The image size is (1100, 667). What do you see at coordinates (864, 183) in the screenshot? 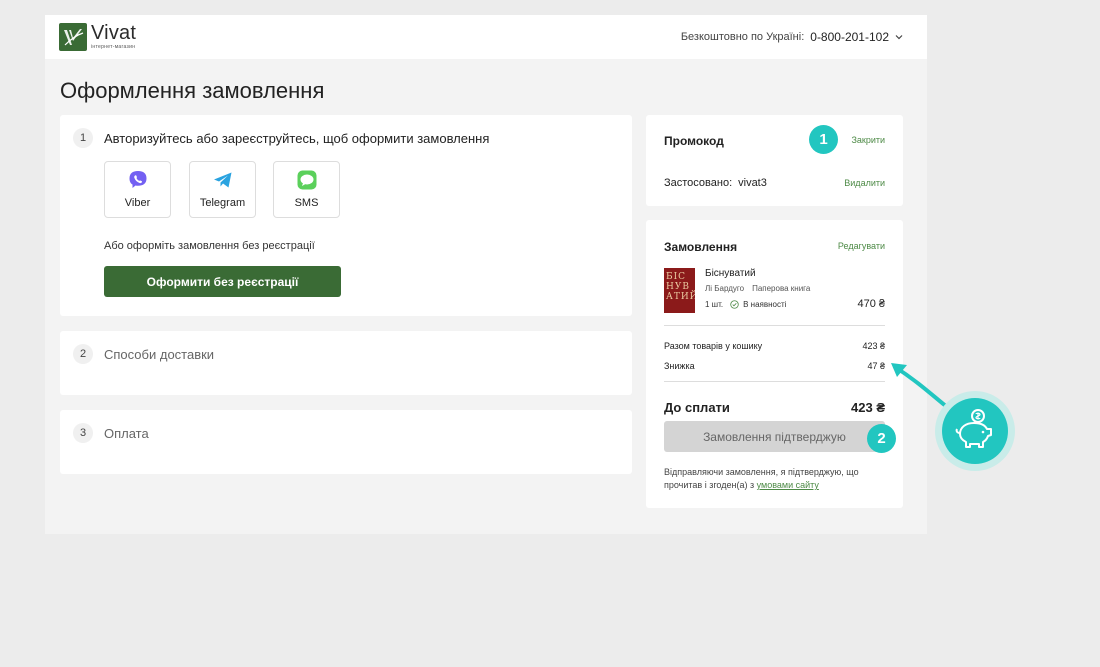
I see `promo-delete-link: Видалити` at bounding box center [864, 183].